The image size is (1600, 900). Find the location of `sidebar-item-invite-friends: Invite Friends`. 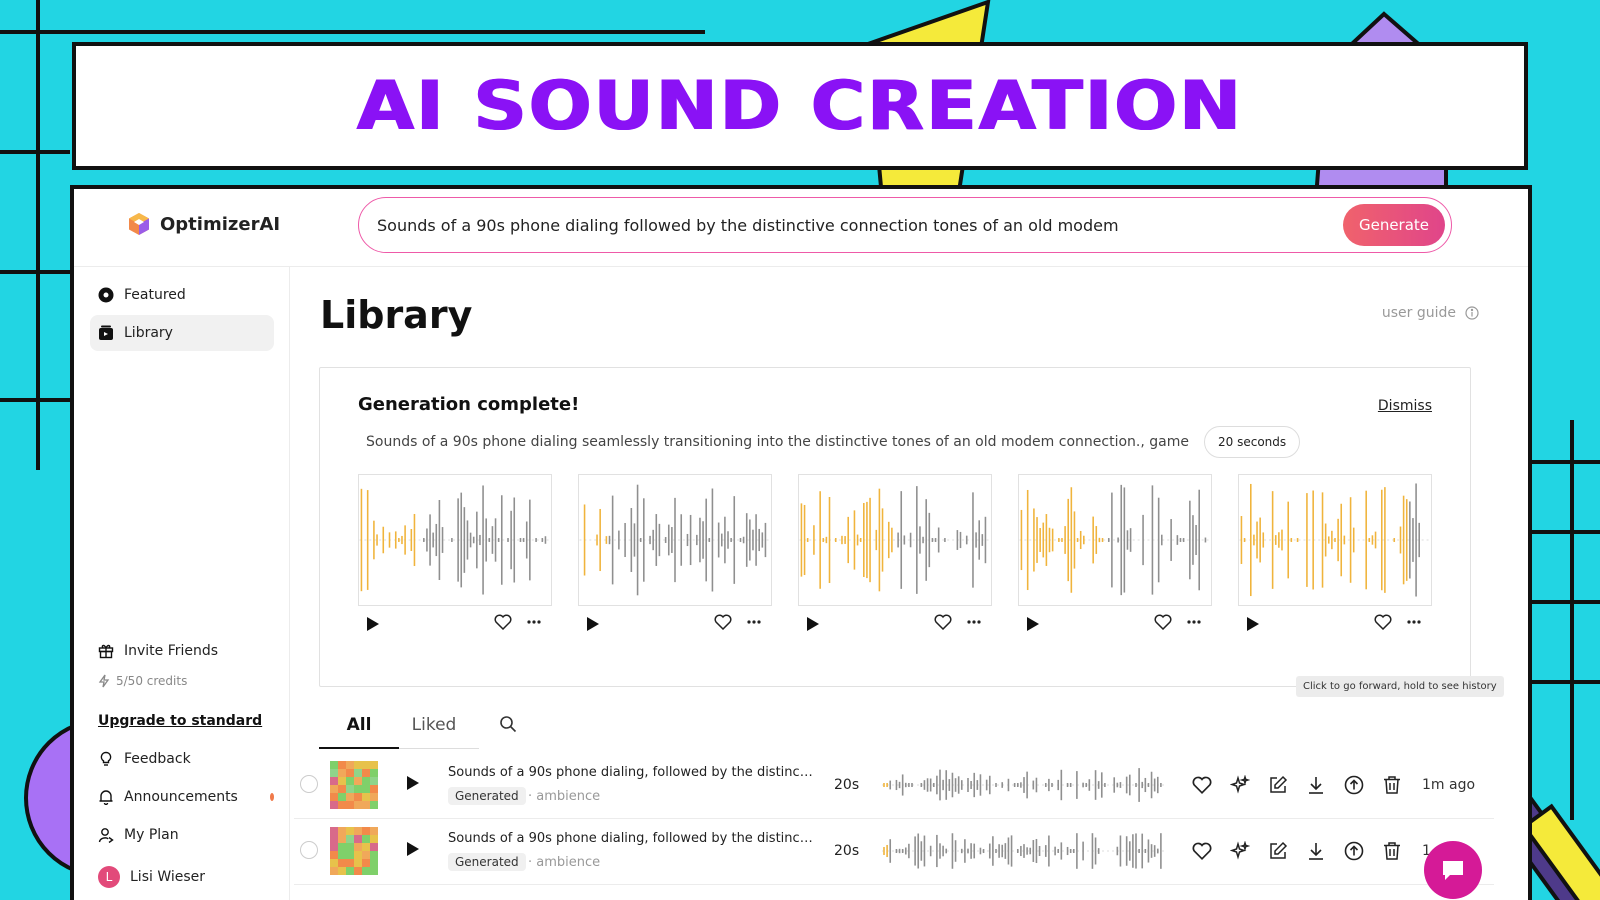

sidebar-item-invite-friends: Invite Friends is located at coordinates (182, 651).